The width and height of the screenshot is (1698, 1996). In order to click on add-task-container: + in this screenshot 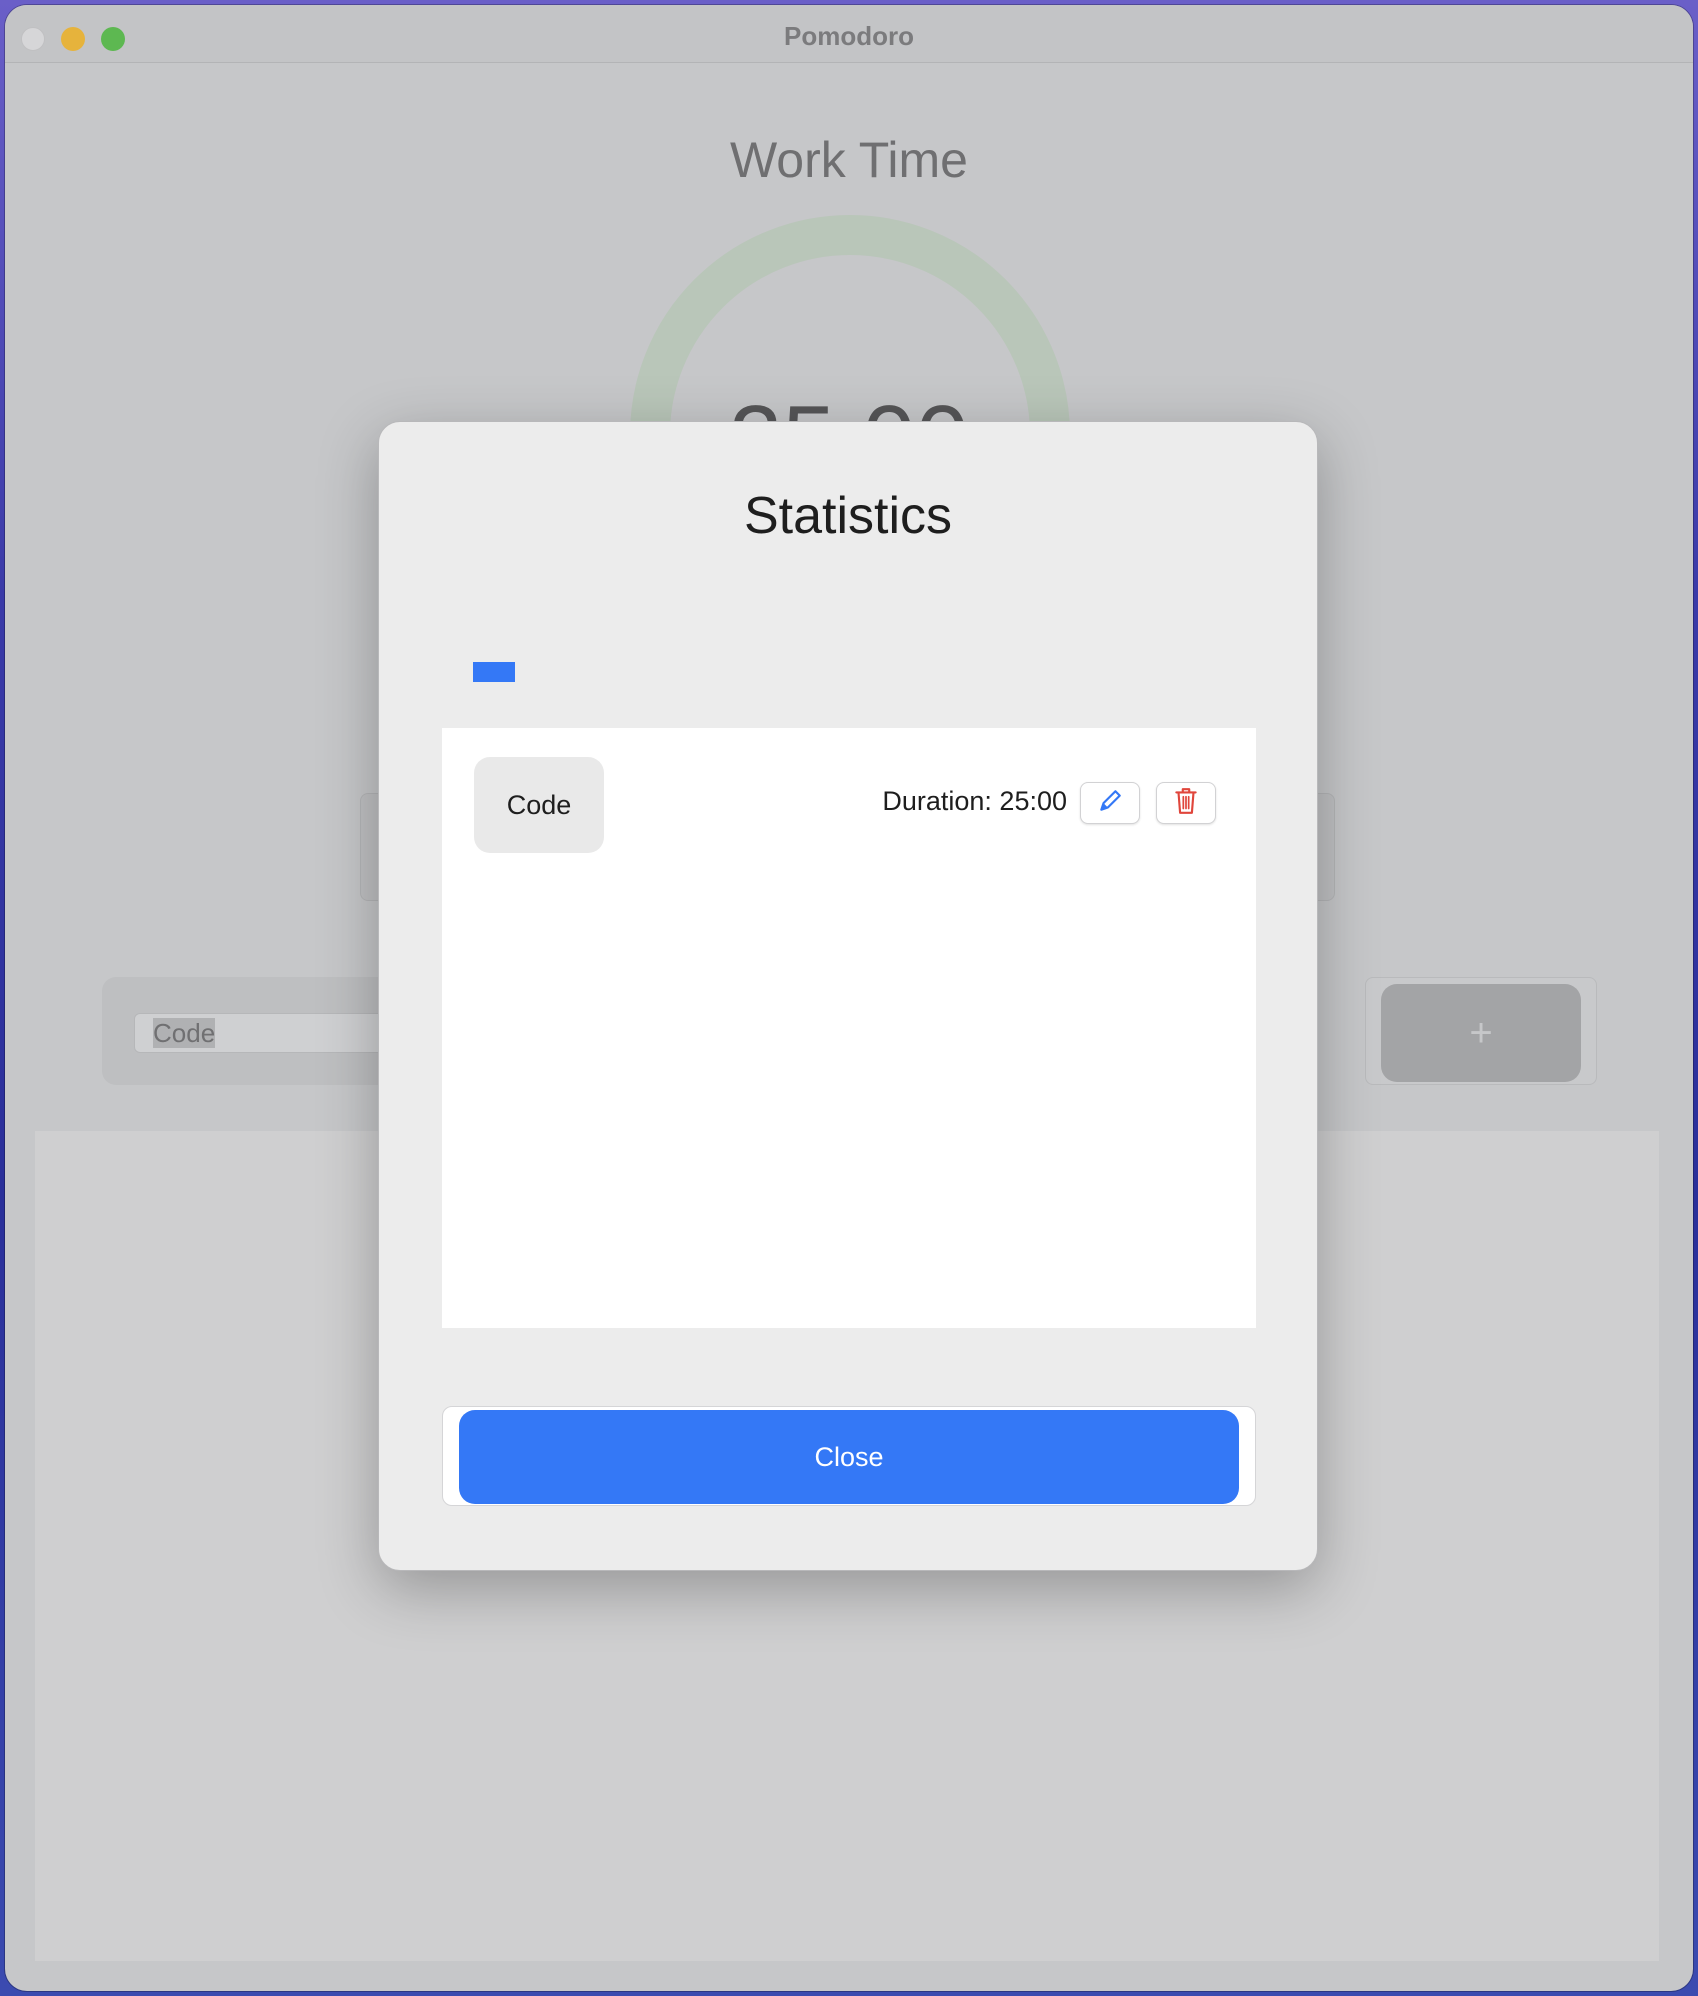, I will do `click(1481, 1031)`.